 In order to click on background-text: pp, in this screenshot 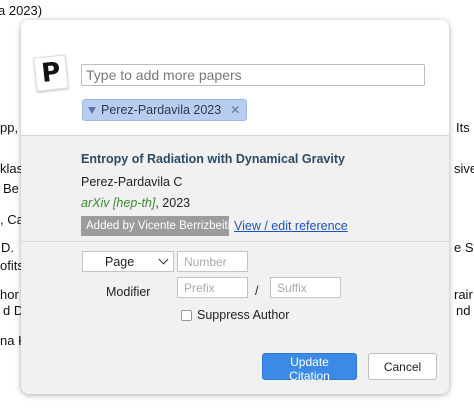, I will do `click(9, 127)`.